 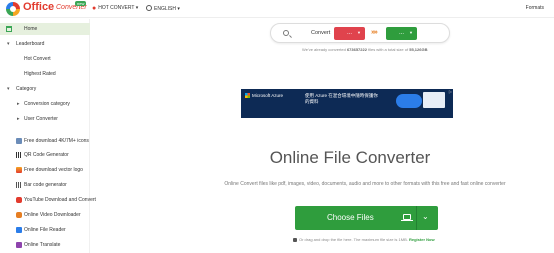 What do you see at coordinates (42, 245) in the screenshot?
I see `sidebar-item-label: Online Translate` at bounding box center [42, 245].